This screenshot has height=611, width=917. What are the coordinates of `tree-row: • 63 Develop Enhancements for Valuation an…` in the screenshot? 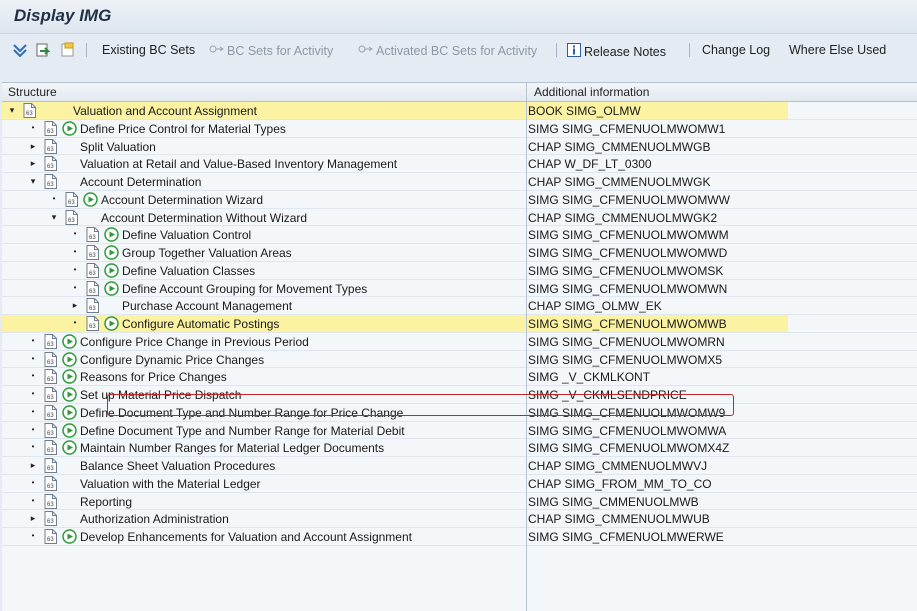 It's located at (459, 537).